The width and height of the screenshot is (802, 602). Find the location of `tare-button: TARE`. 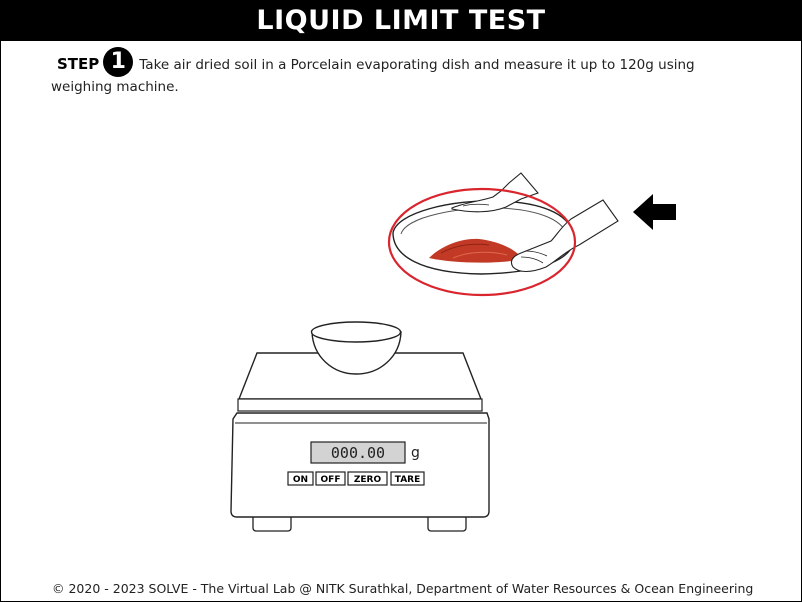

tare-button: TARE is located at coordinates (407, 478).